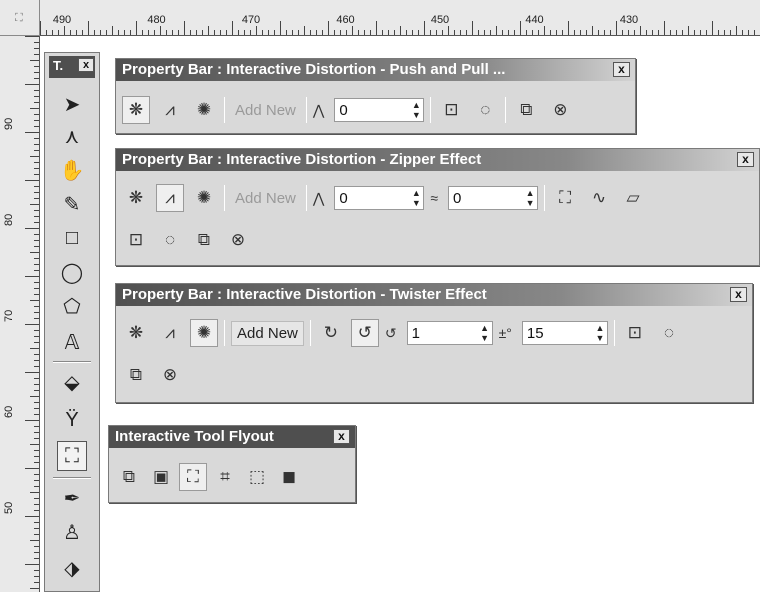 The width and height of the screenshot is (760, 592). What do you see at coordinates (72, 67) in the screenshot?
I see `toolbox-title: T. x` at bounding box center [72, 67].